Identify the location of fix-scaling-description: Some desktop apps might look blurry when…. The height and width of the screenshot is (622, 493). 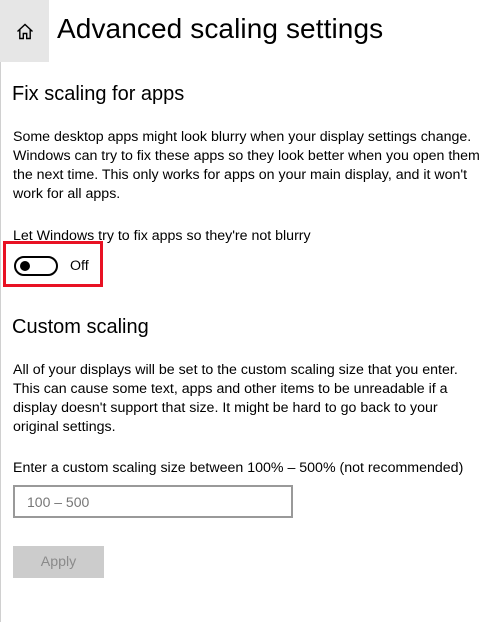
(246, 165).